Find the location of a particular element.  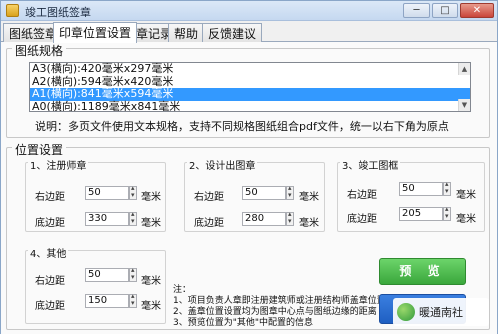

bottom-margin-input: 205 is located at coordinates (421, 214).